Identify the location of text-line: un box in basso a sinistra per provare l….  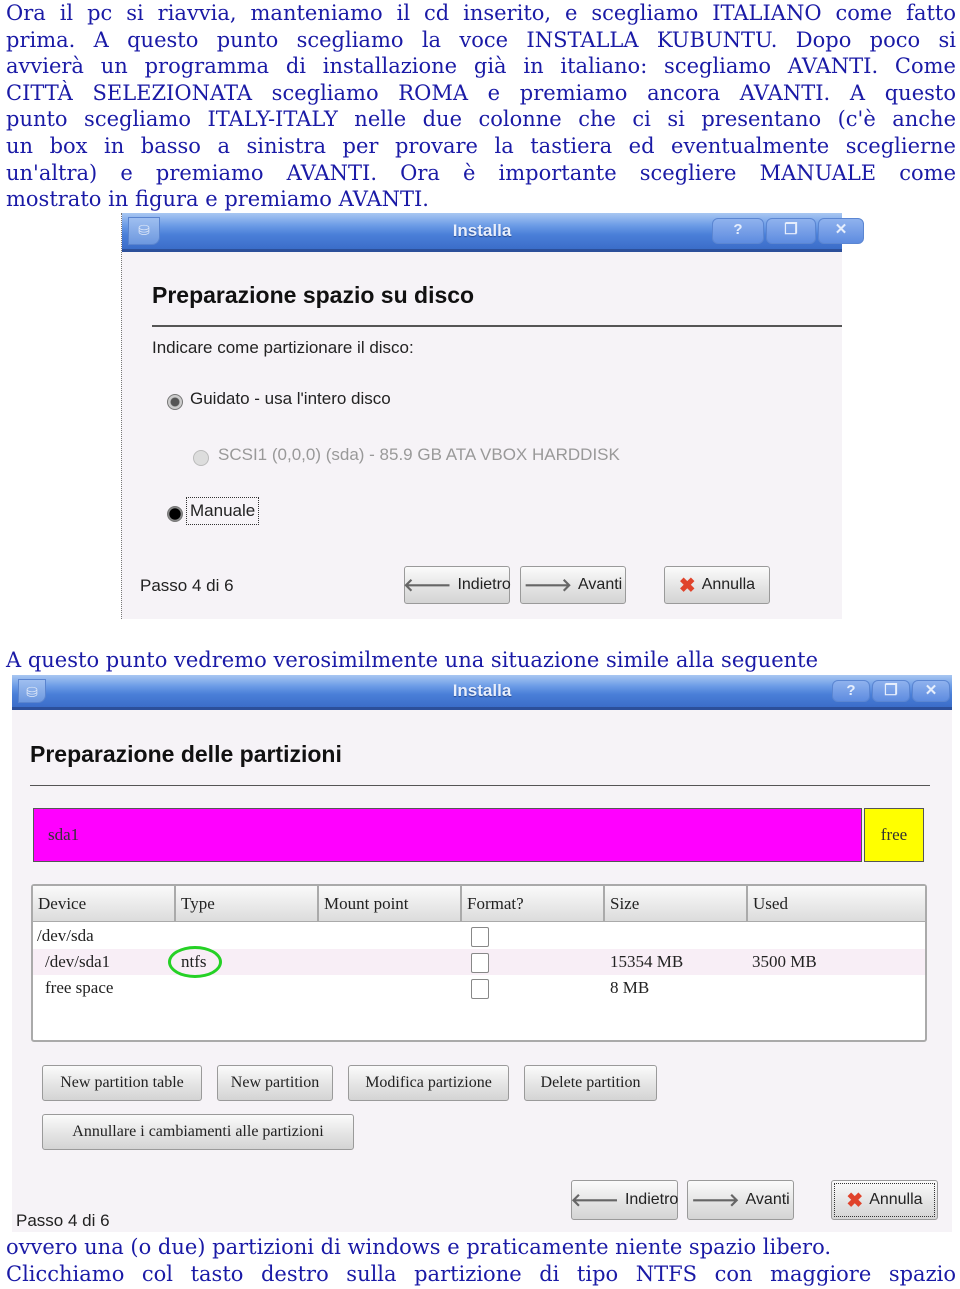
(481, 145).